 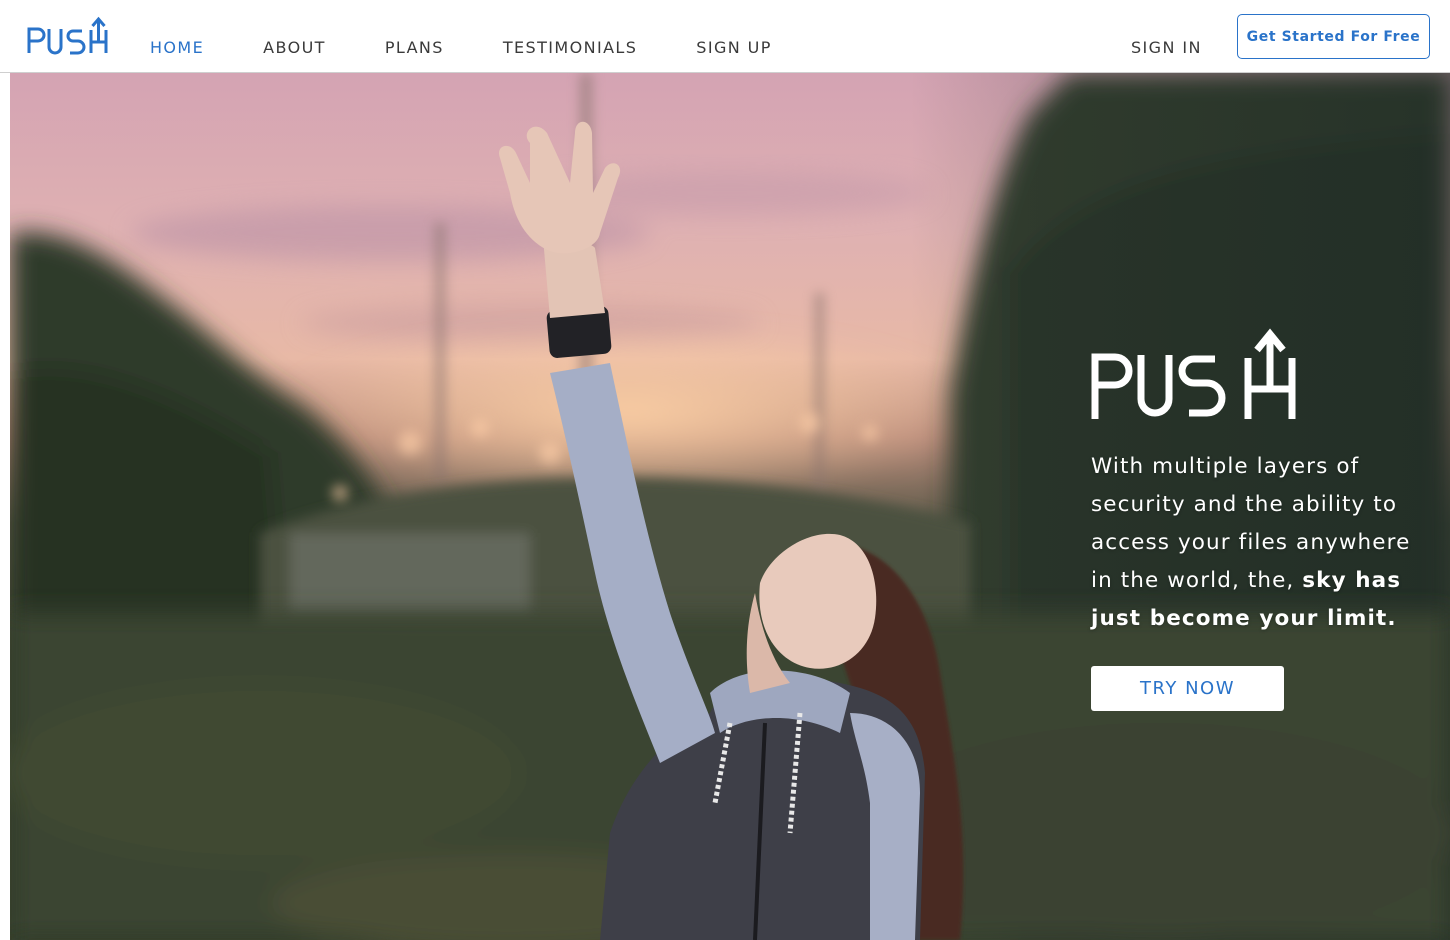 What do you see at coordinates (734, 47) in the screenshot?
I see `nav-sign-up: SIGN UP` at bounding box center [734, 47].